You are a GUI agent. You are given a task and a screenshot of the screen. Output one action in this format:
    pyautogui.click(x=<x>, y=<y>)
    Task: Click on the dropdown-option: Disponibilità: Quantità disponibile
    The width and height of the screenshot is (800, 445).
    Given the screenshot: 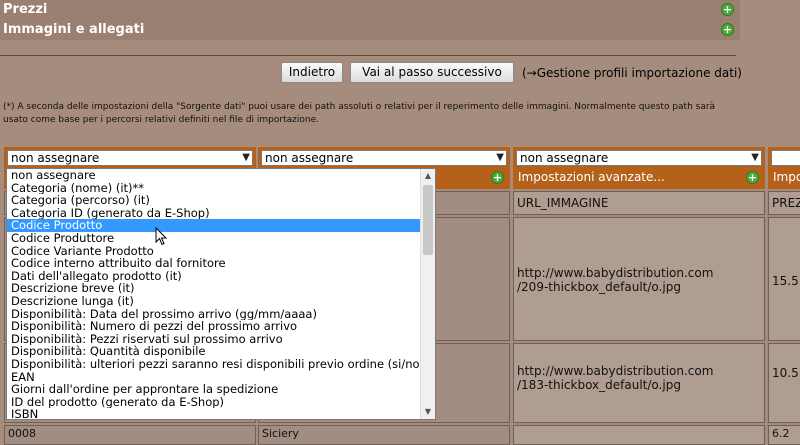 What is the action you would take?
    pyautogui.click(x=213, y=351)
    